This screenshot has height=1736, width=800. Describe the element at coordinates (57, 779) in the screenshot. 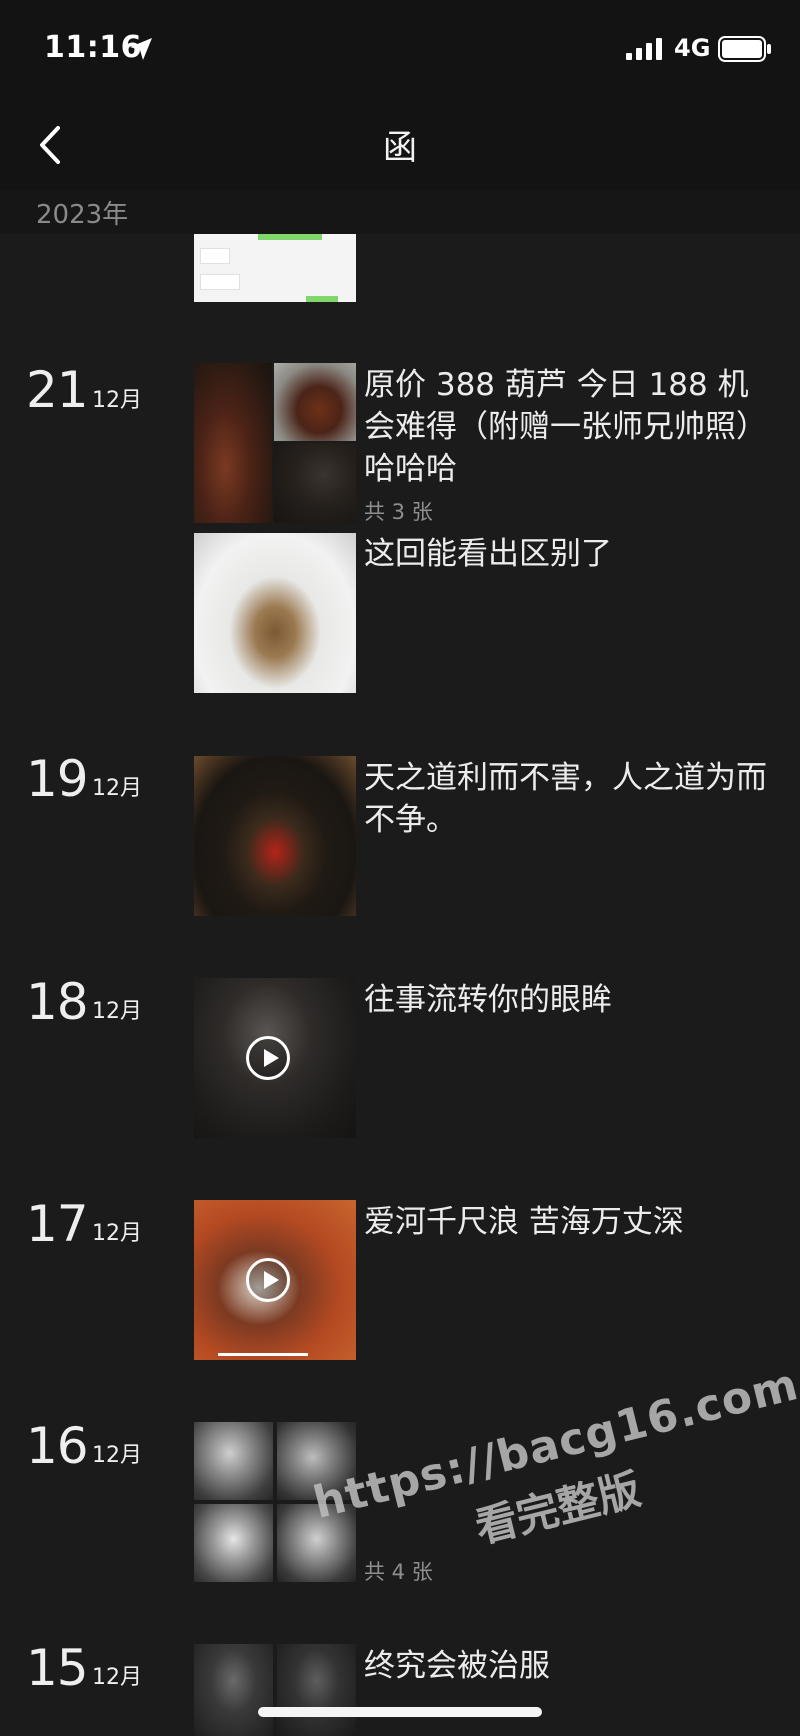

I see `post-date-day: 19` at that location.